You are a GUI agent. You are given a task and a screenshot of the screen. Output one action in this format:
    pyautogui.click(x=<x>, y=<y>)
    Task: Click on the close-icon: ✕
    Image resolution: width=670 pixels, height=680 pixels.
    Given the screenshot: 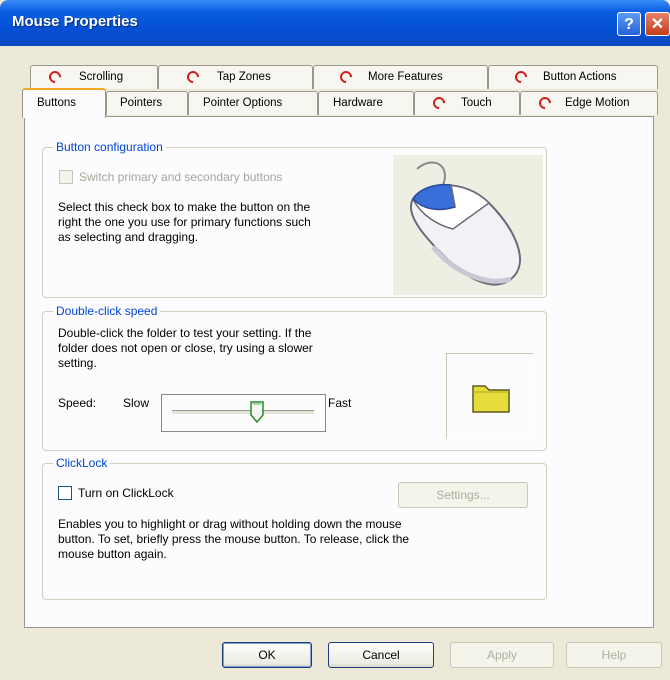 What is the action you would take?
    pyautogui.click(x=657, y=24)
    